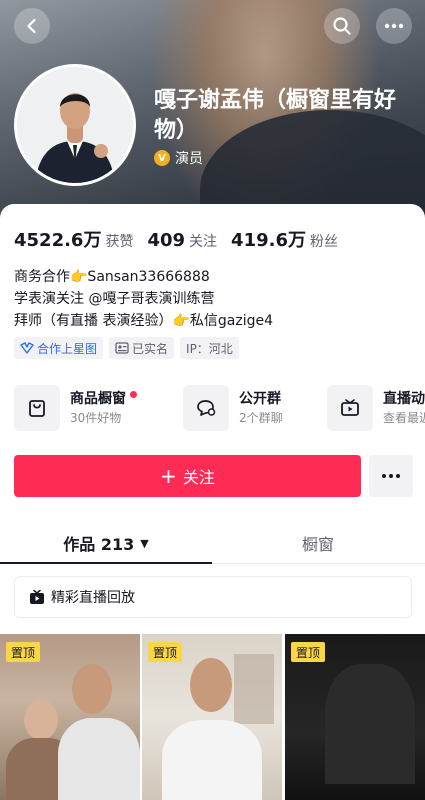  What do you see at coordinates (268, 239) in the screenshot?
I see `followers-count: 419.6万` at bounding box center [268, 239].